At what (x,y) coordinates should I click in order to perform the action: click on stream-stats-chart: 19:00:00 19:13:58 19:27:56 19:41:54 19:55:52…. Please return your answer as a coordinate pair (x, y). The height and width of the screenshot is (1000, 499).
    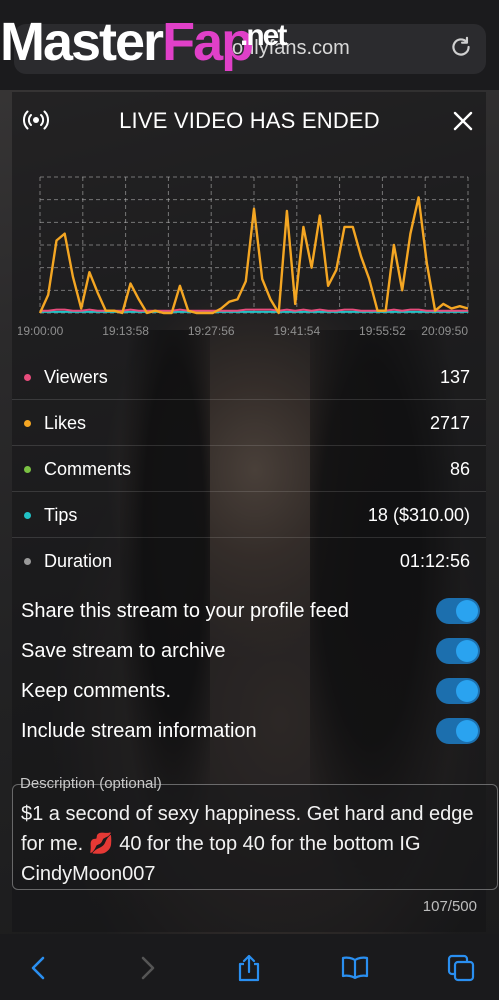
    Looking at the image, I should click on (243, 257).